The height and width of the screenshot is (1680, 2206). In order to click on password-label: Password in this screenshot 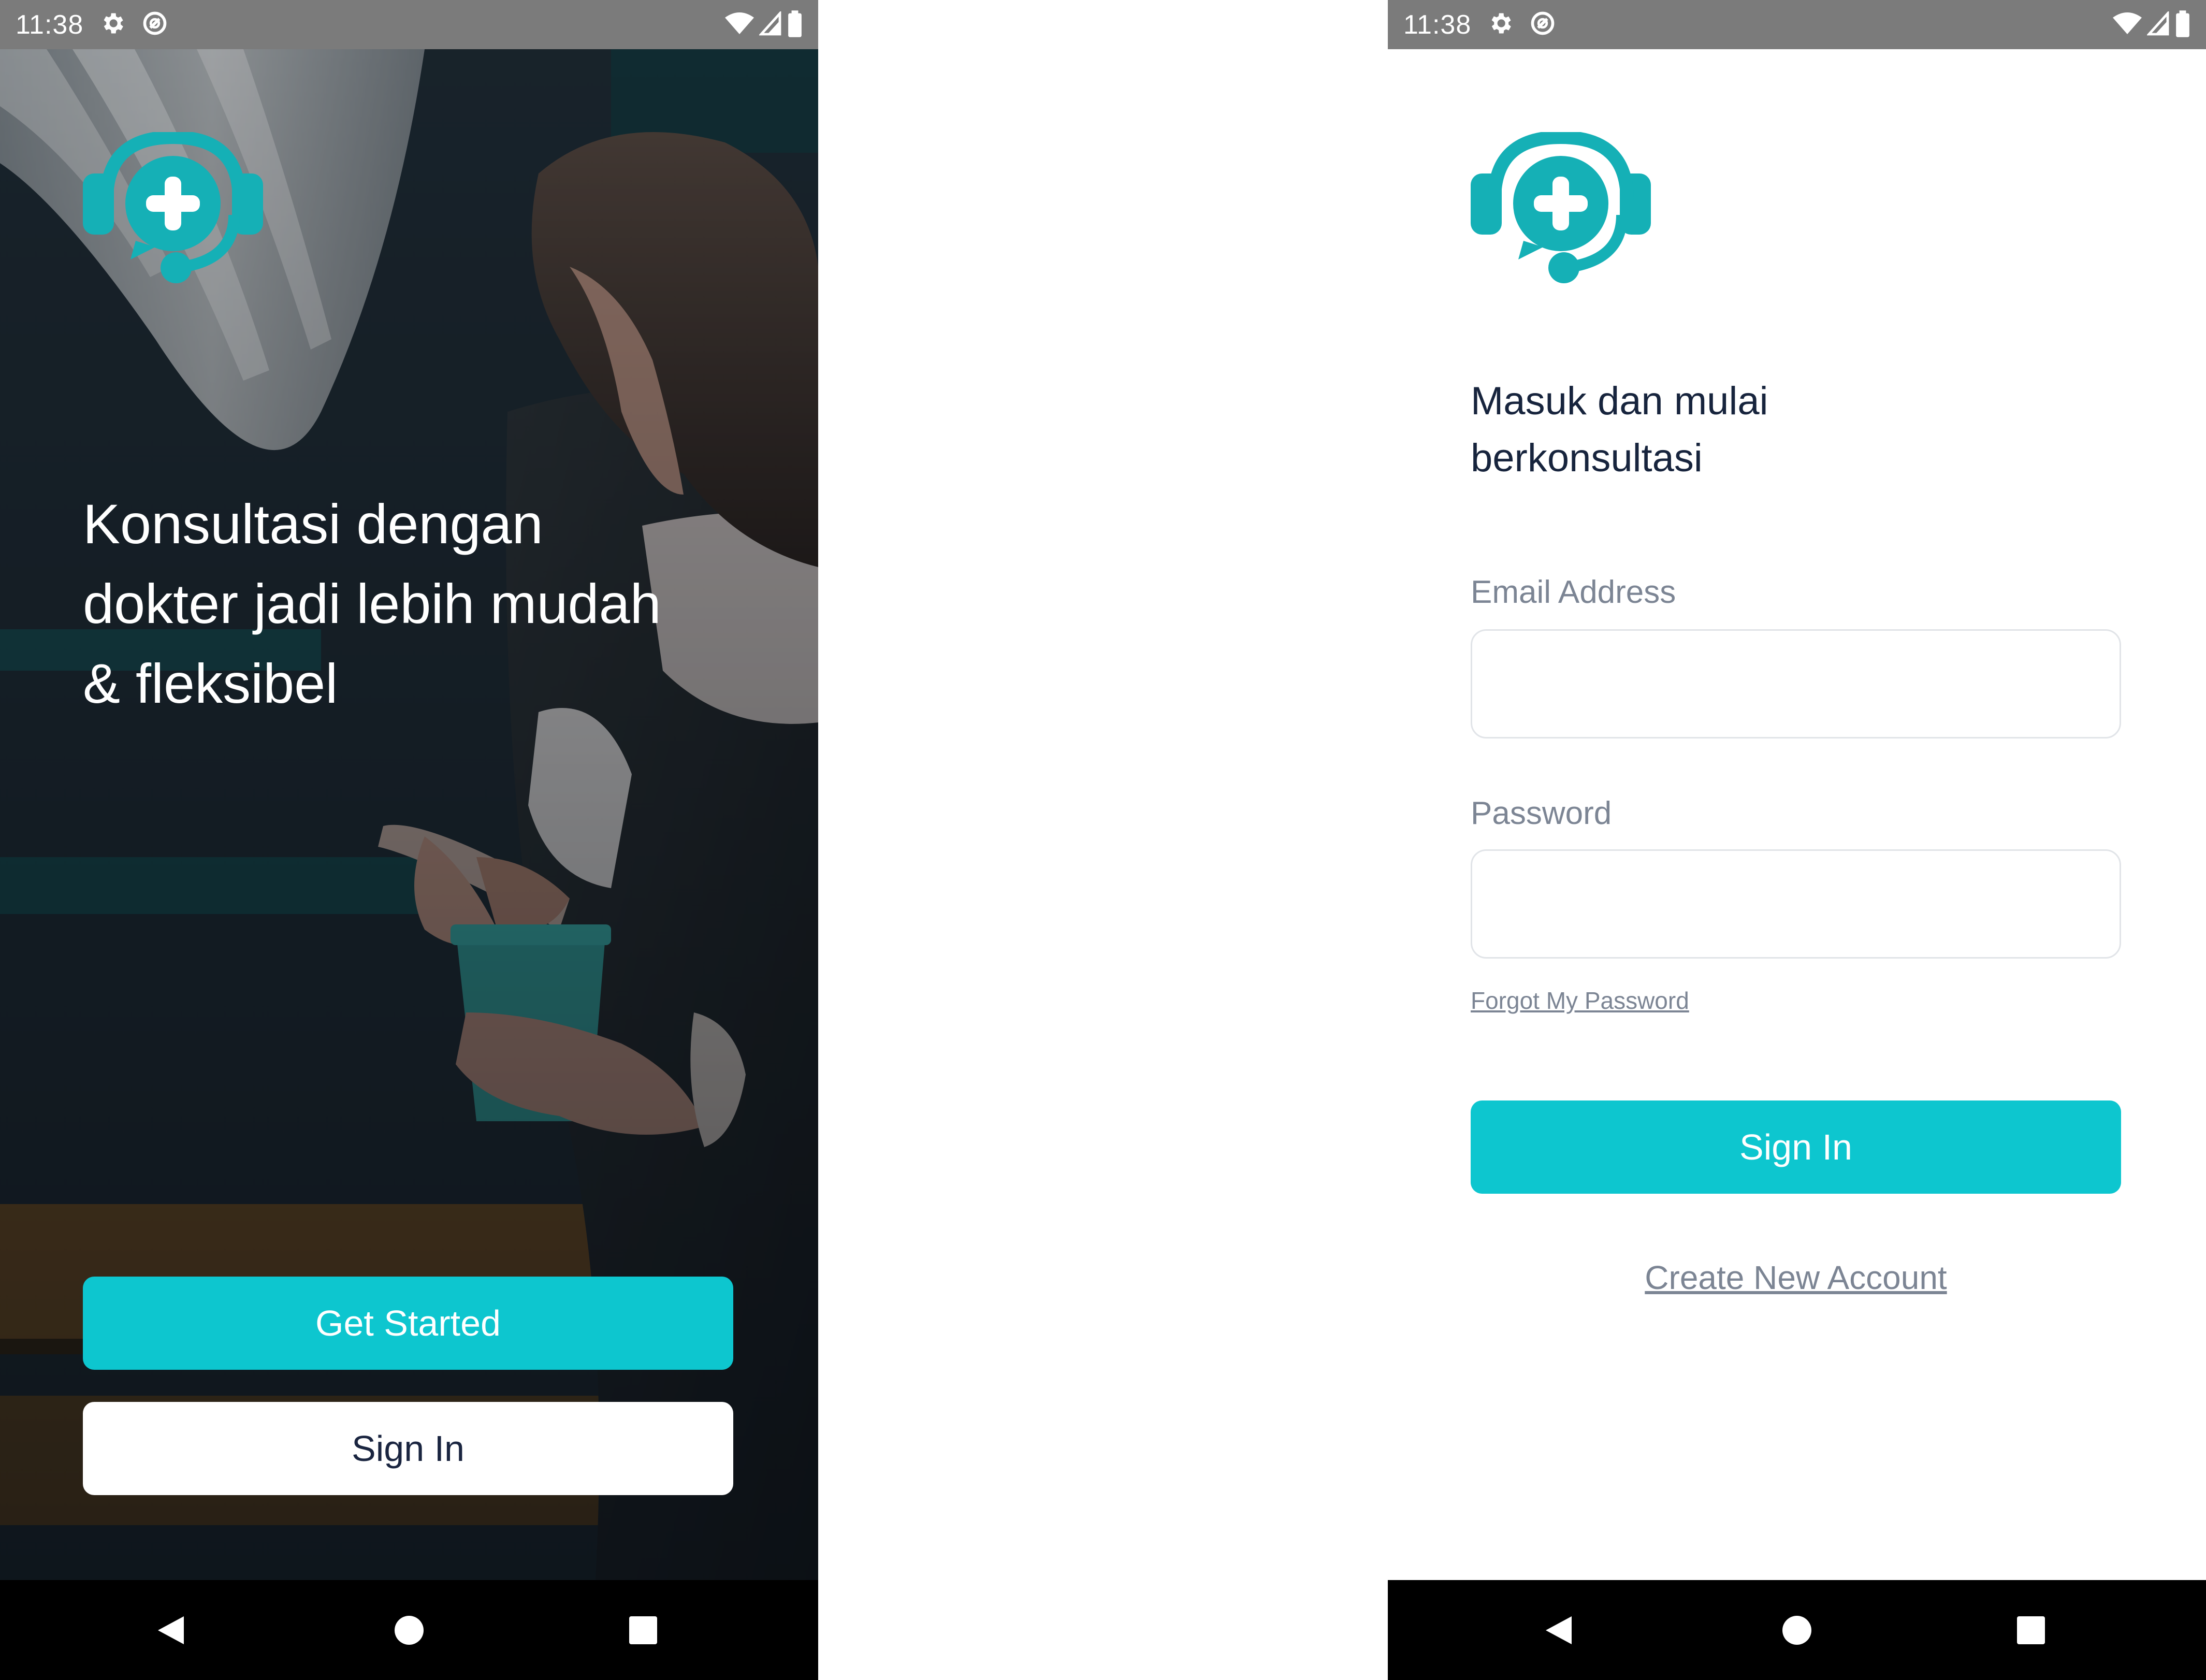, I will do `click(1542, 813)`.